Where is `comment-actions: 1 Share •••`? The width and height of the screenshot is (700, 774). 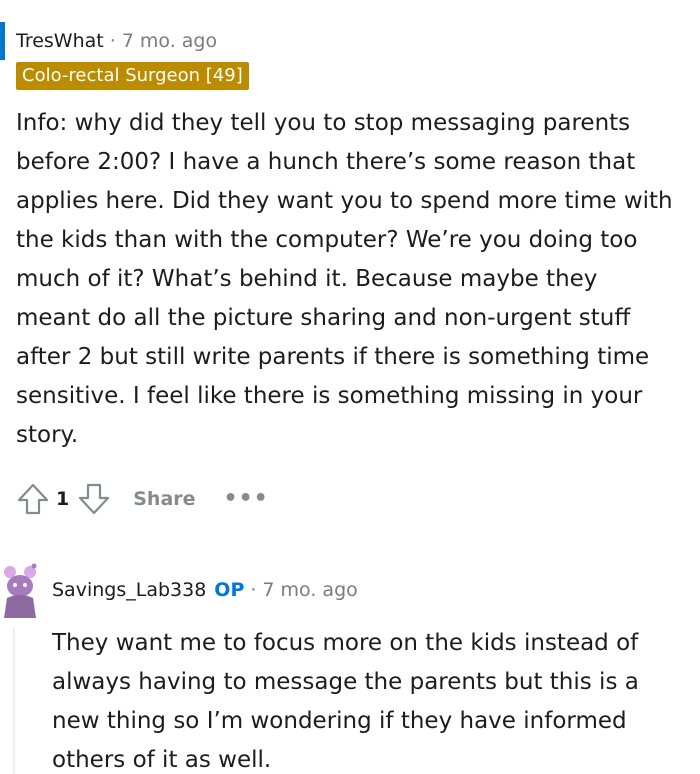 comment-actions: 1 Share ••• is located at coordinates (348, 499).